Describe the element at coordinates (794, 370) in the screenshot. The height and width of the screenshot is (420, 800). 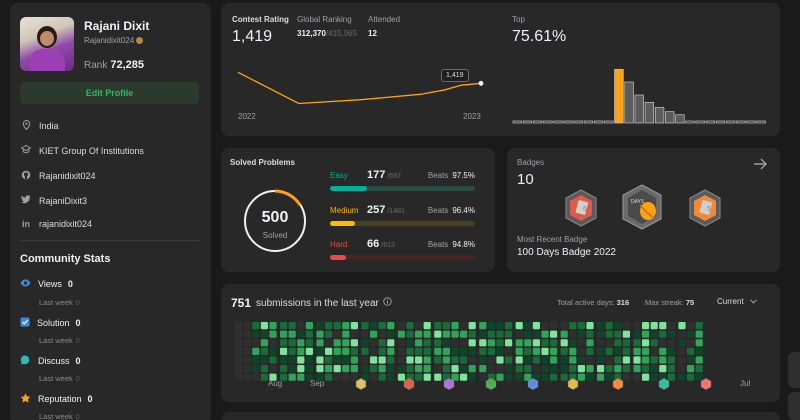
I see `side-tab` at that location.